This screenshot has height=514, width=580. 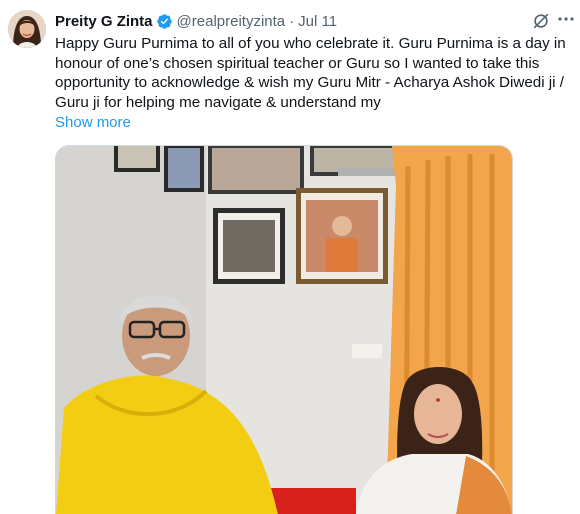 I want to click on author-avatar, so click(x=27, y=29).